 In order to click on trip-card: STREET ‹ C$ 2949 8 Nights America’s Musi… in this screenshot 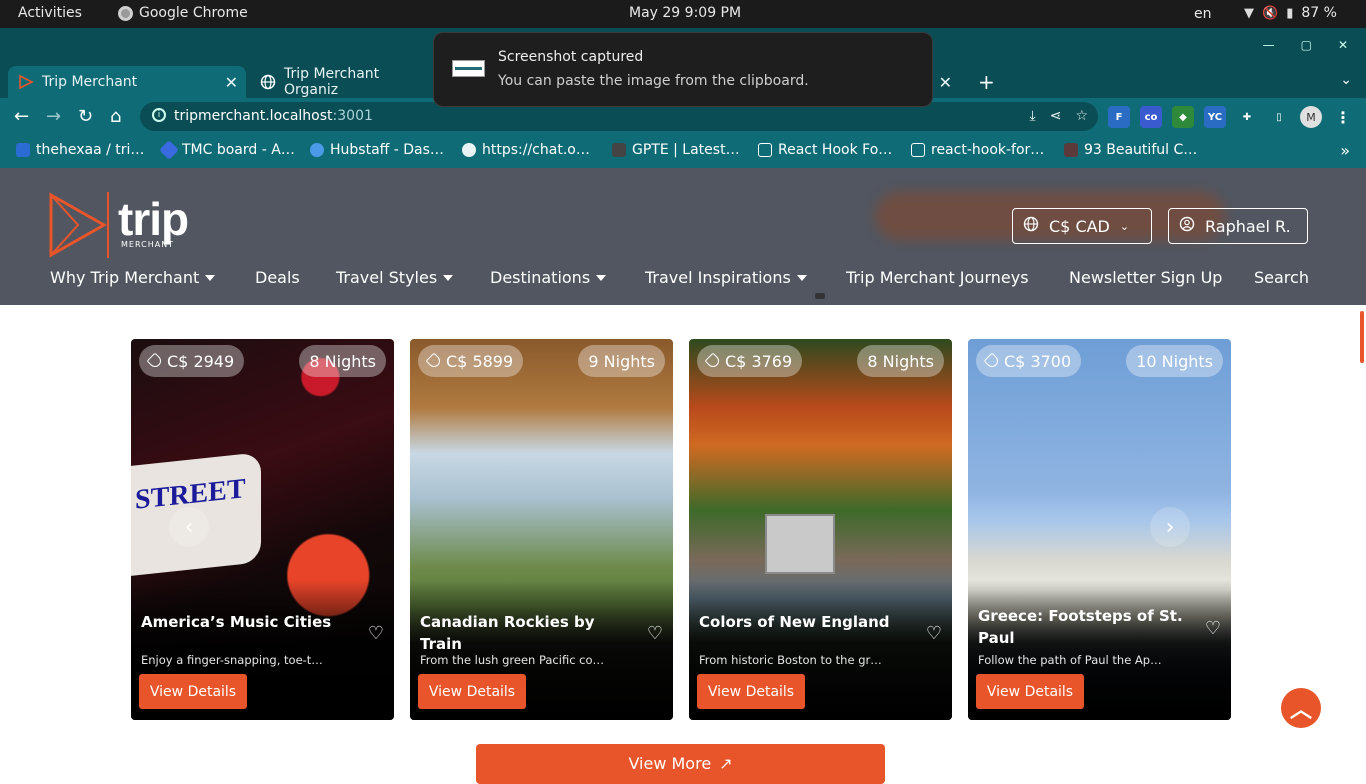, I will do `click(262, 529)`.